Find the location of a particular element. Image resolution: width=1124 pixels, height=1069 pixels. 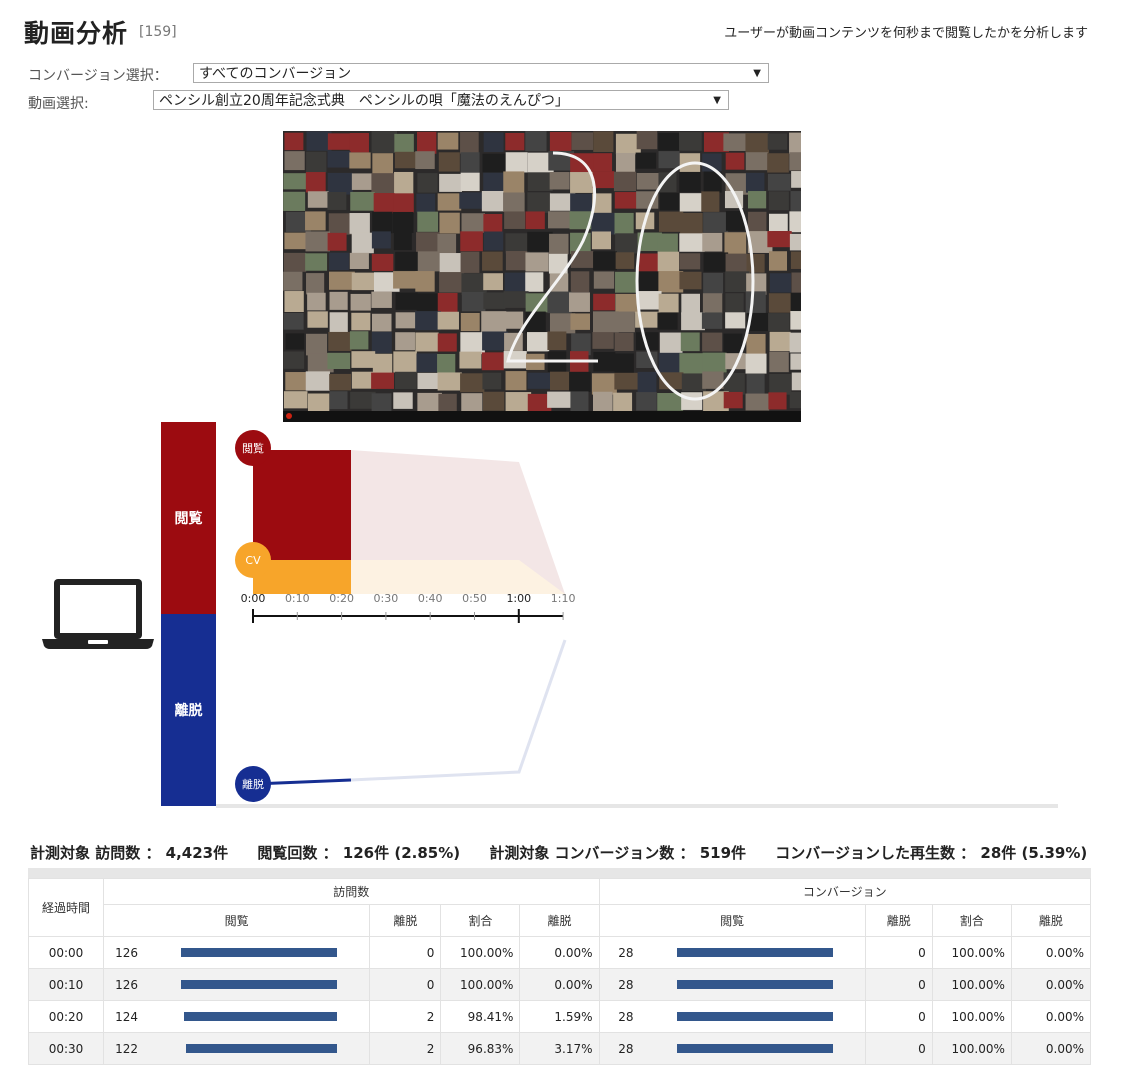

cell-view: 122 is located at coordinates (237, 1048).